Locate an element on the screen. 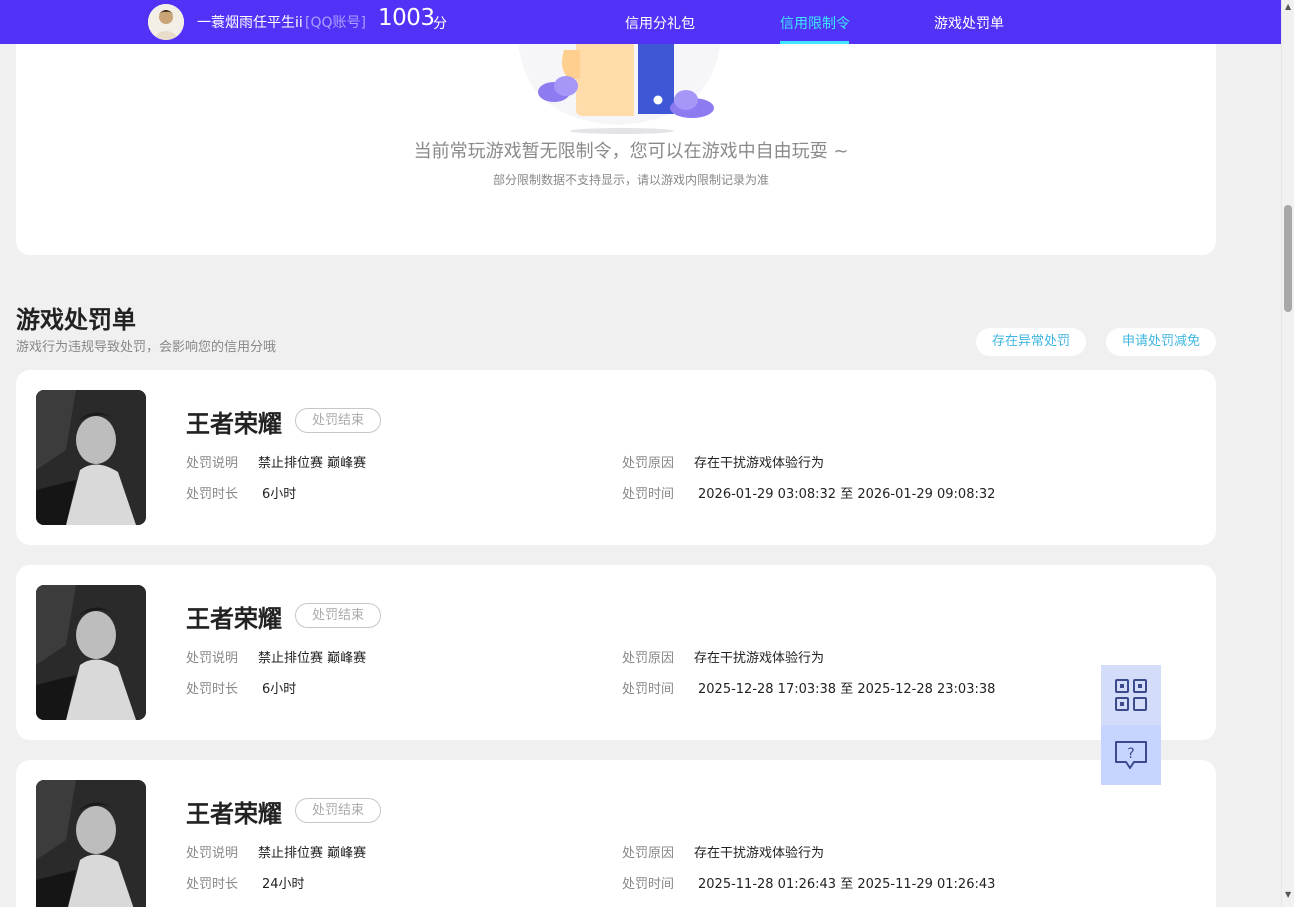 The image size is (1294, 907). qr-code-button is located at coordinates (1131, 695).